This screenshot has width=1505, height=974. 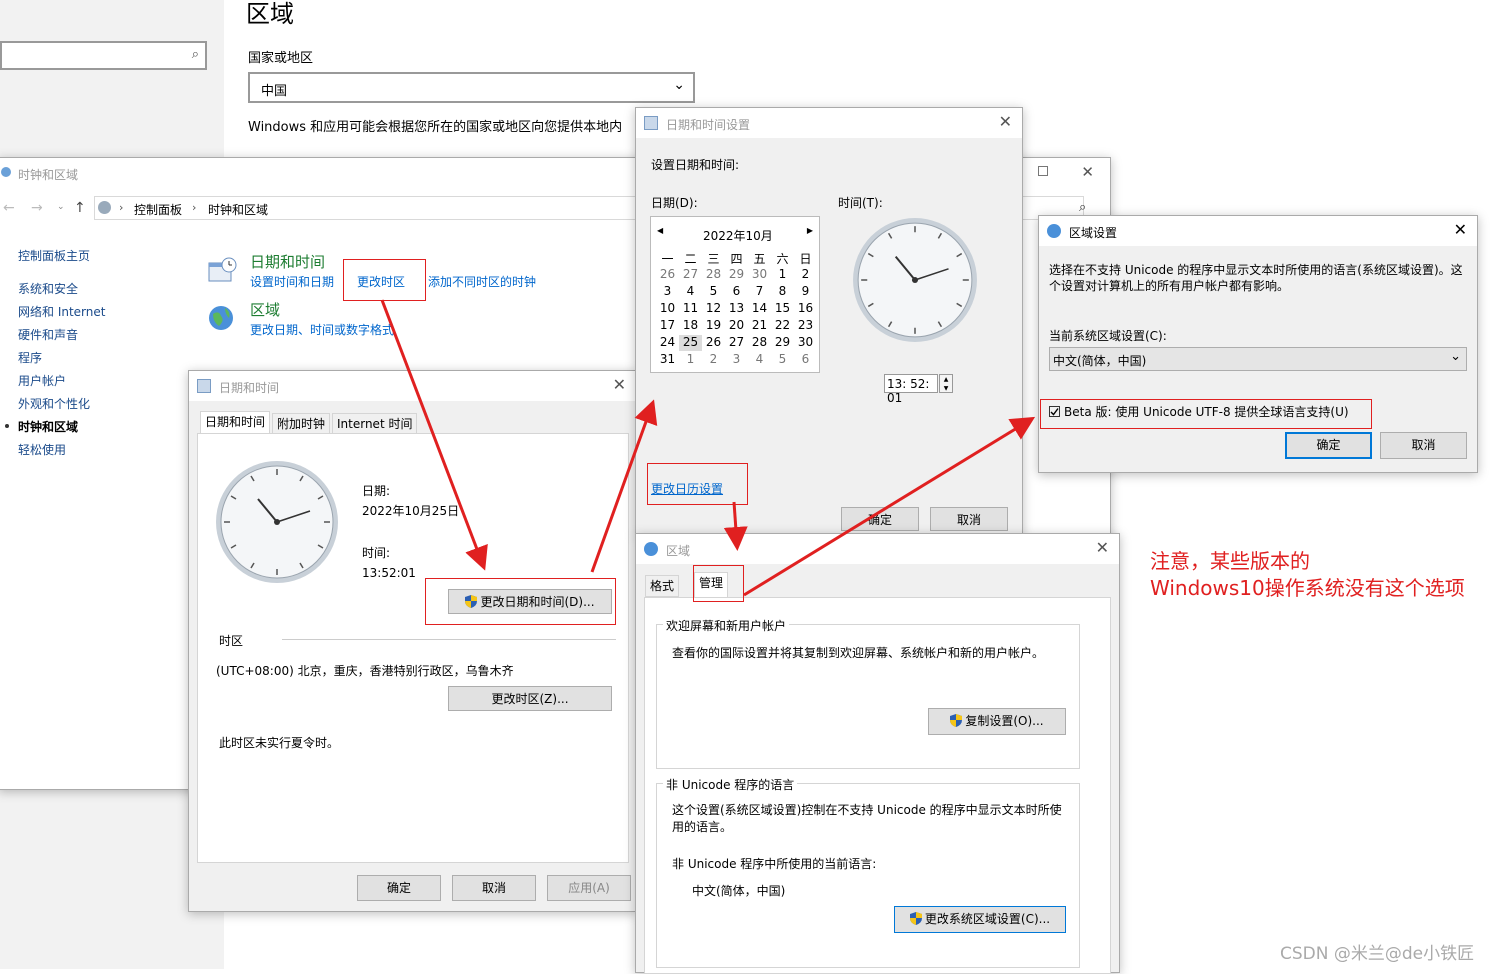 What do you see at coordinates (1230, 561) in the screenshot?
I see `annotation-line-1: 注意，某些版本的` at bounding box center [1230, 561].